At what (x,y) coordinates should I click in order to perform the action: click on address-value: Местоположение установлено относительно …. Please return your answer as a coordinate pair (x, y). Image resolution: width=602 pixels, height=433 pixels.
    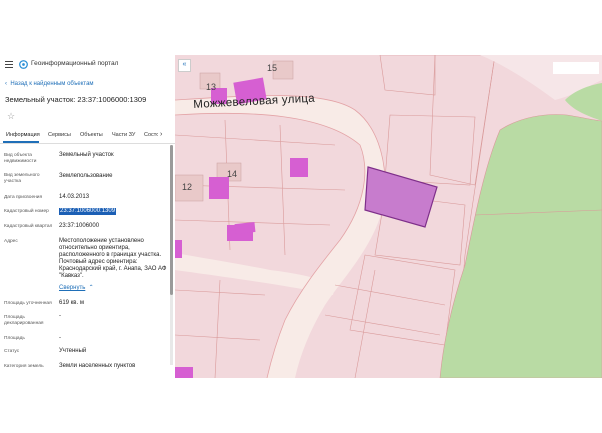
    Looking at the image, I should click on (113, 258).